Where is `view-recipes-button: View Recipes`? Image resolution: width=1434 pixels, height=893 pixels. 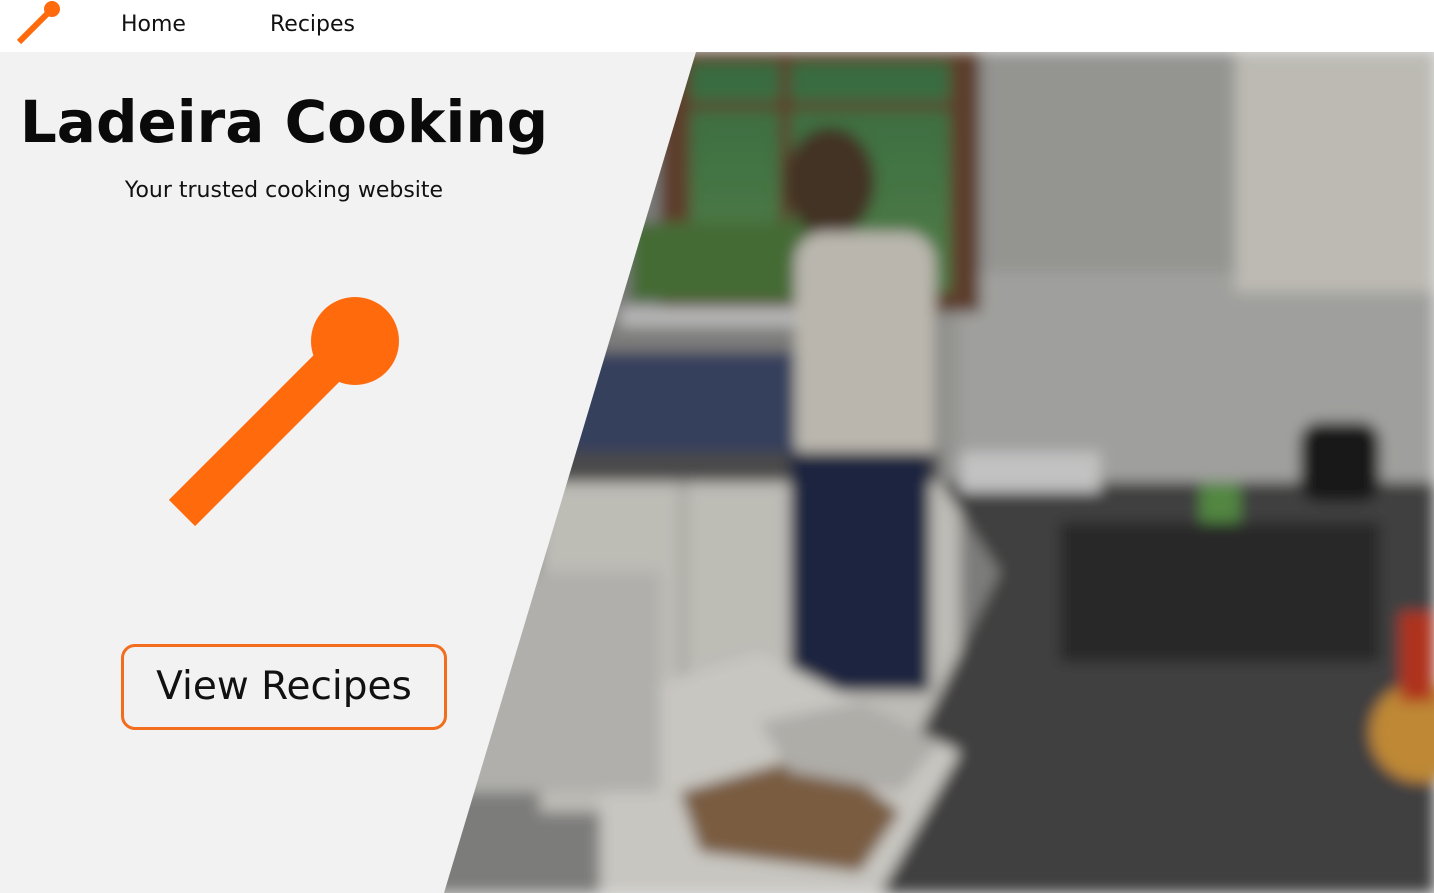 view-recipes-button: View Recipes is located at coordinates (284, 687).